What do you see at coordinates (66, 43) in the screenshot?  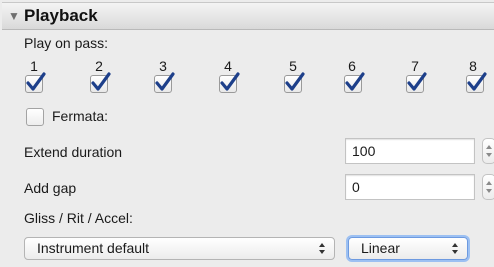 I see `play-on-pass-label: Play on pass:` at bounding box center [66, 43].